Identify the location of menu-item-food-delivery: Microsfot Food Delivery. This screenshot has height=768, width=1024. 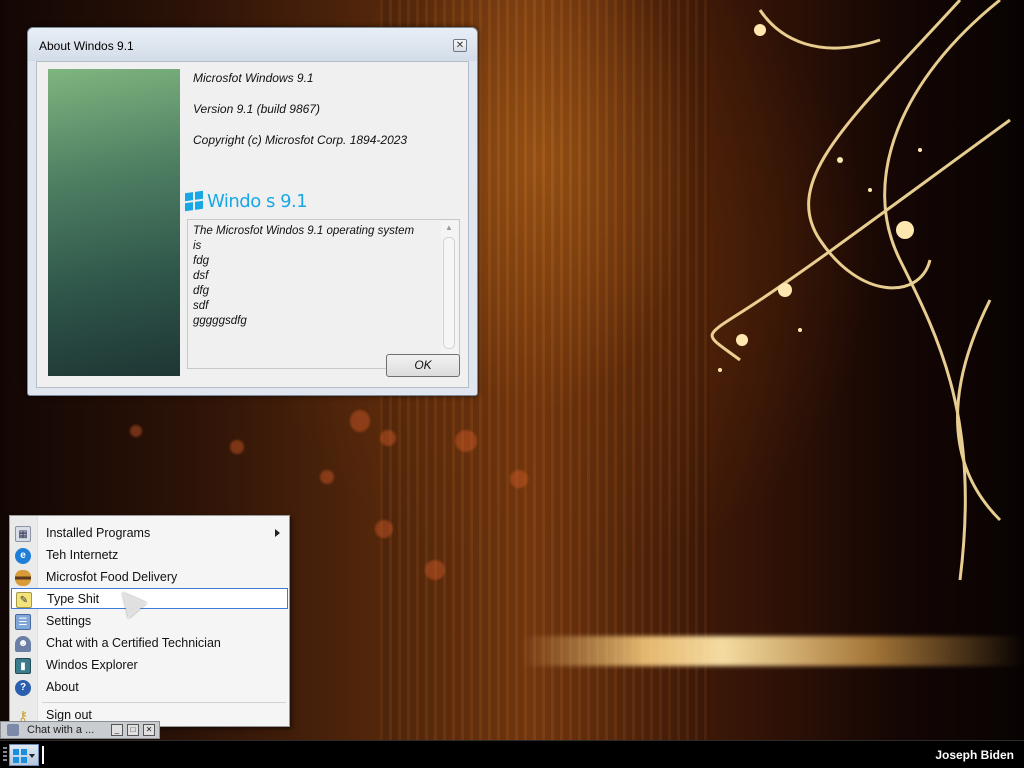
(149, 577).